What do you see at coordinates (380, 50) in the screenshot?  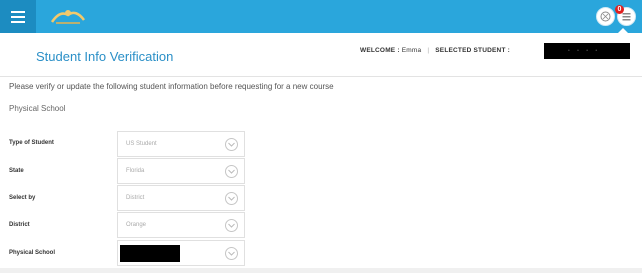 I see `welcome-label: WELCOME :` at bounding box center [380, 50].